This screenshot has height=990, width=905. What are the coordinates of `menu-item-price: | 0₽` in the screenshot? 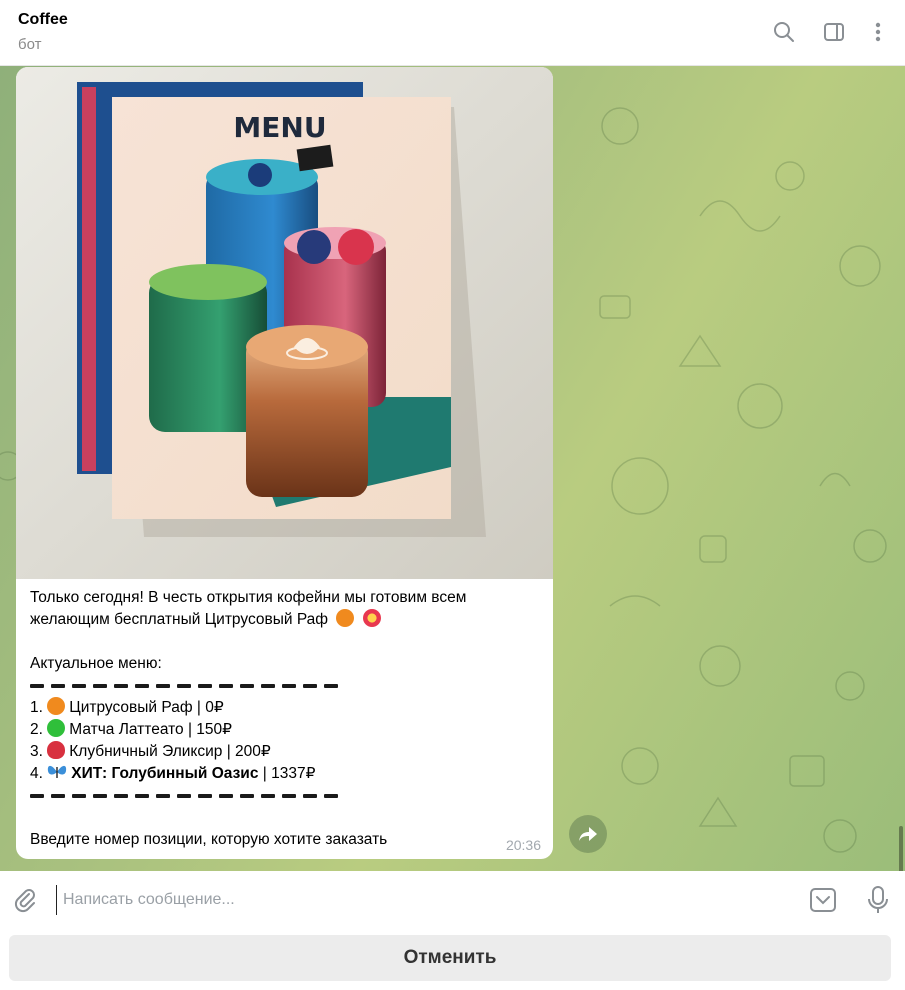 It's located at (210, 707).